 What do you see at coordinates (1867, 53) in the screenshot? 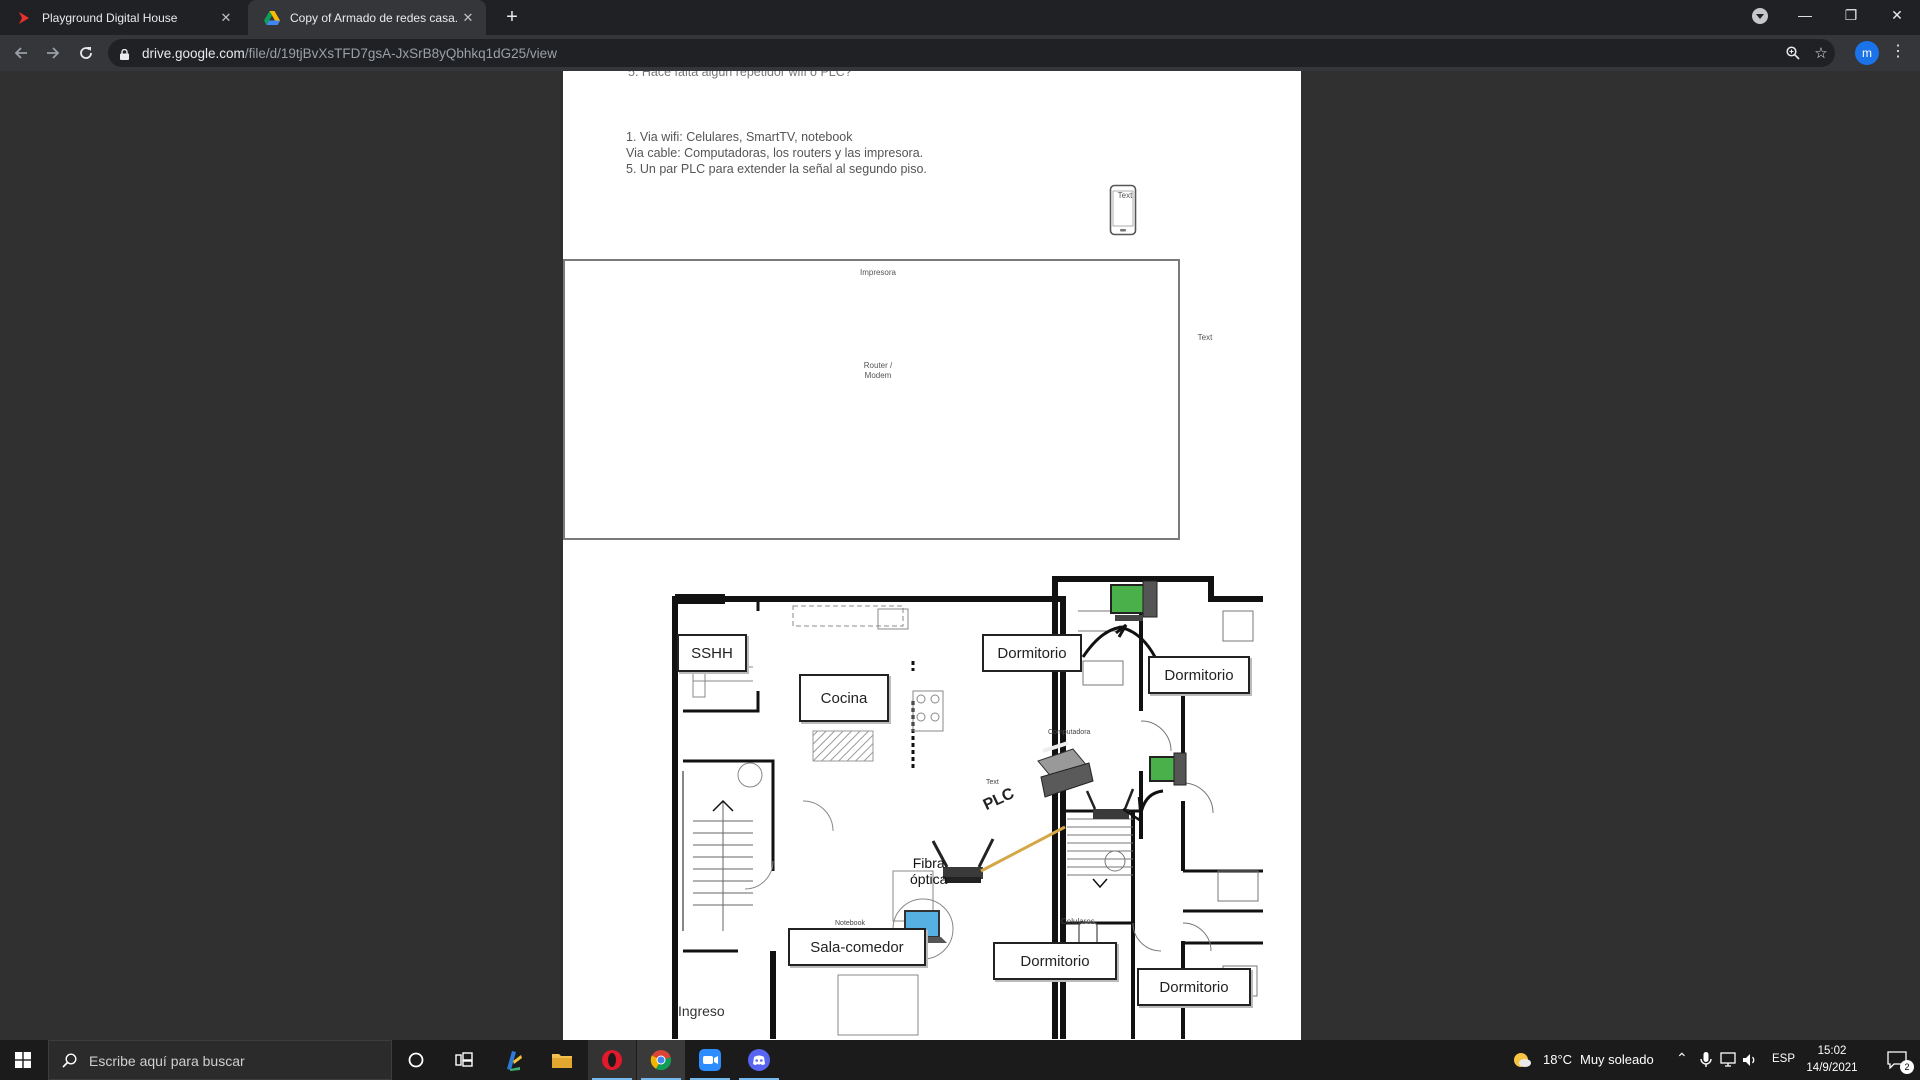
I see `profile-avatar: m` at bounding box center [1867, 53].